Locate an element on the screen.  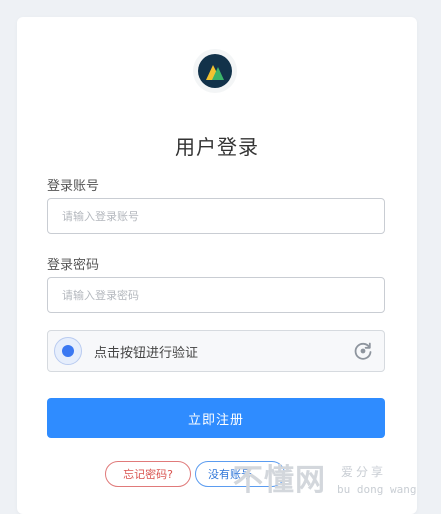
page-title: 用户登录 is located at coordinates (217, 147).